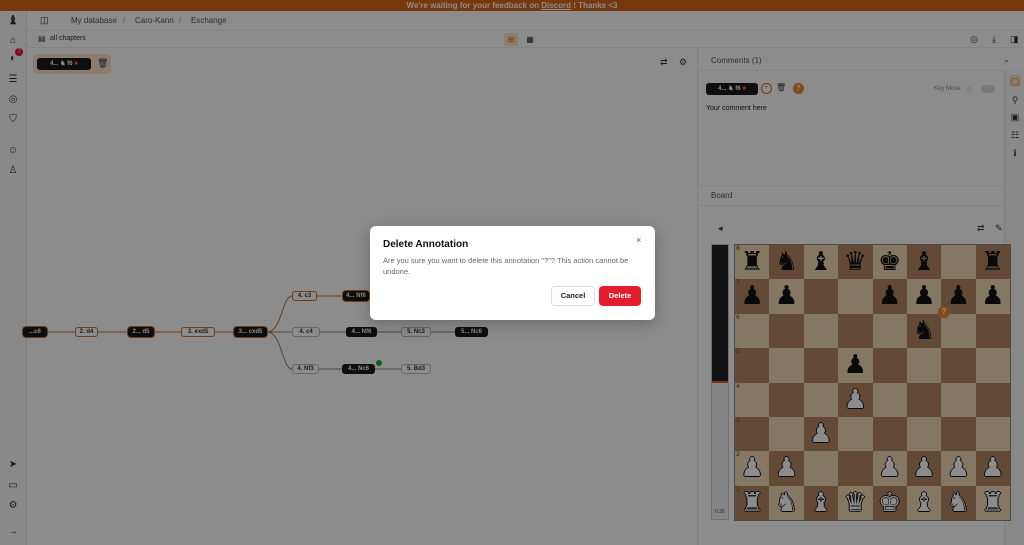 This screenshot has width=1024, height=545. What do you see at coordinates (573, 296) in the screenshot?
I see `cancel-button: Cancel` at bounding box center [573, 296].